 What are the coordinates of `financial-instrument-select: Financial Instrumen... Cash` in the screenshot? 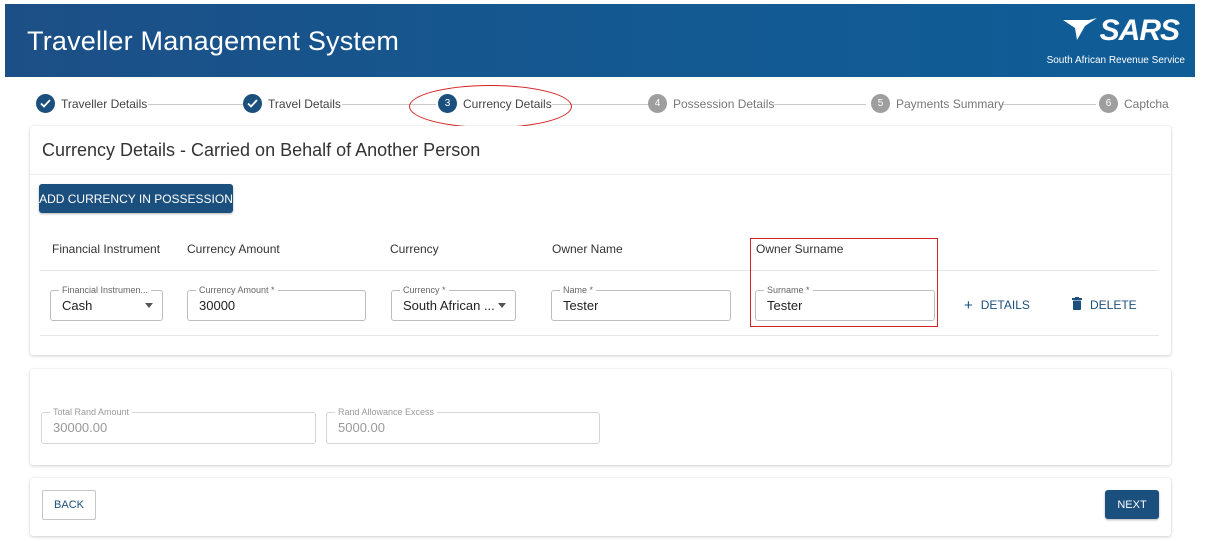 It's located at (106, 303).